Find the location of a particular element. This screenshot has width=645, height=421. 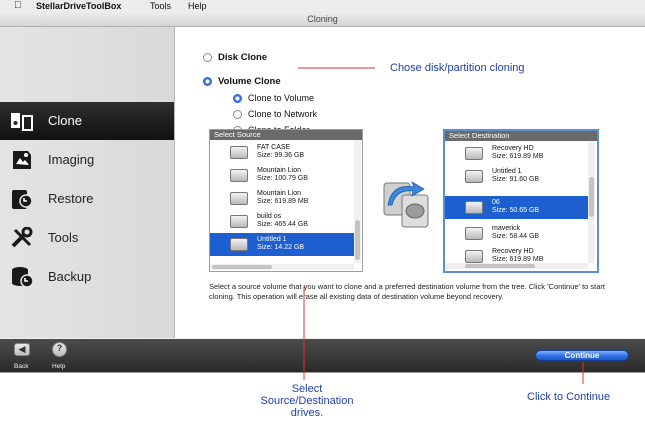

annotation-select-drives: Select Source/Destination drives. is located at coordinates (307, 401).